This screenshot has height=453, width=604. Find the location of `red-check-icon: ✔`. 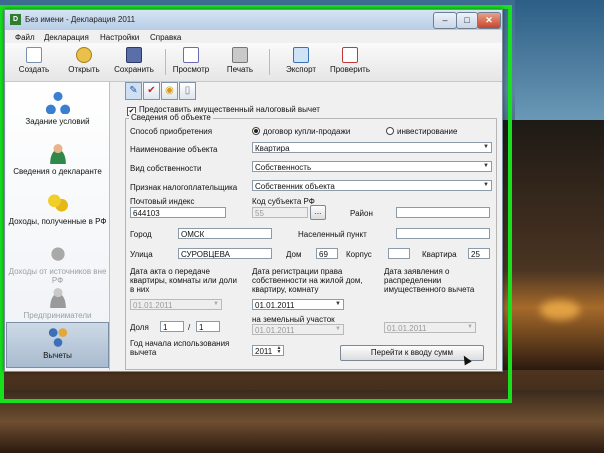

red-check-icon: ✔ is located at coordinates (151, 90).